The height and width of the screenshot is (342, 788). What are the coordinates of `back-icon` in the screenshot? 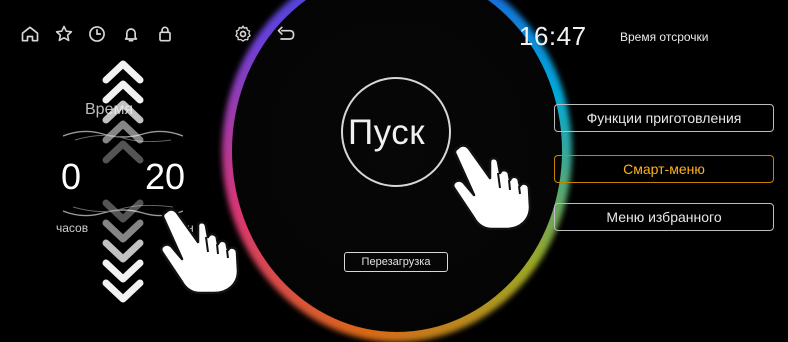 It's located at (286, 34).